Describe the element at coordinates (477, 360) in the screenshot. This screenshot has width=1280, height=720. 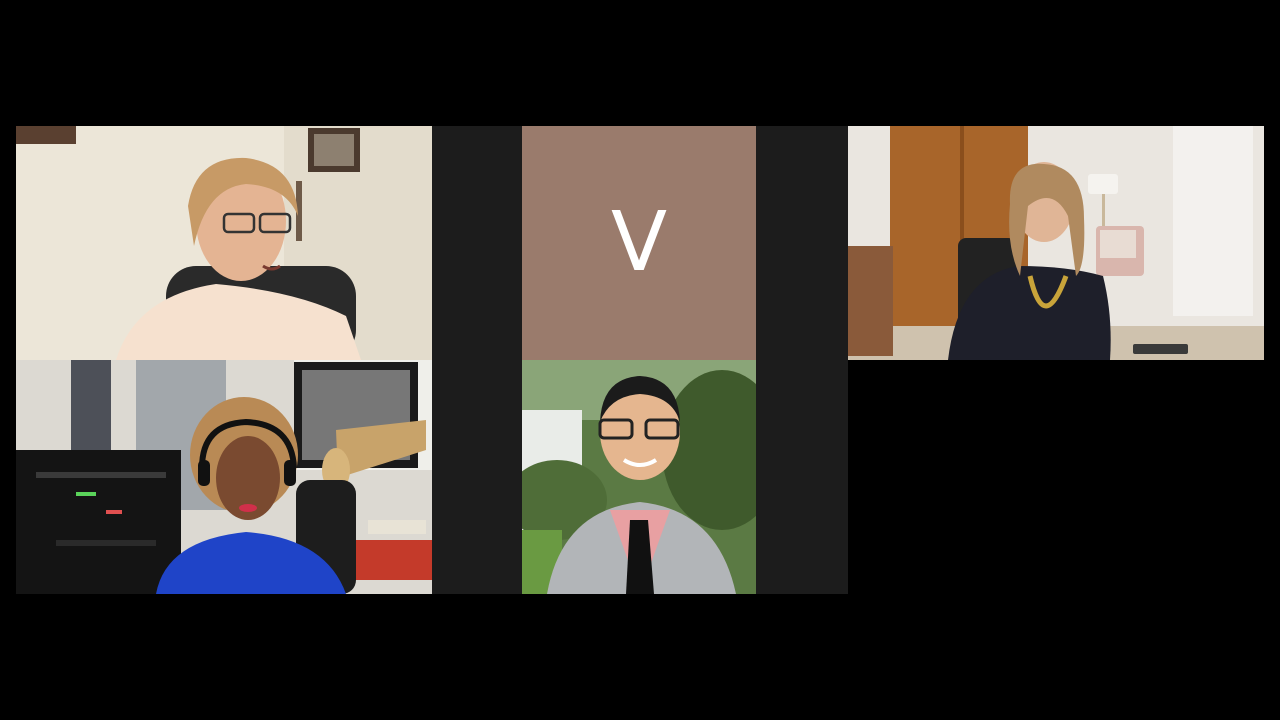
I see `grid-gap-left` at that location.